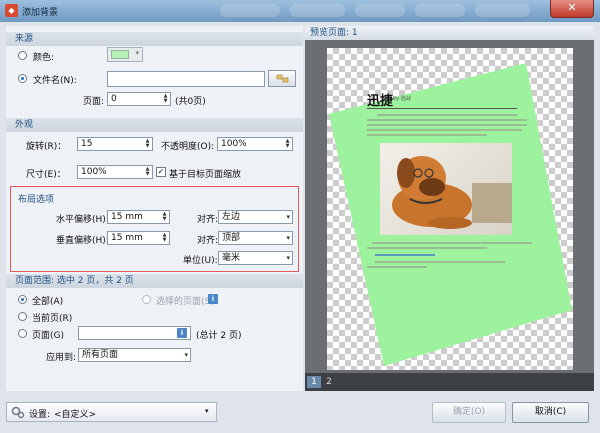  Describe the element at coordinates (87, 144) in the screenshot. I see `rotation-value: 15` at that location.